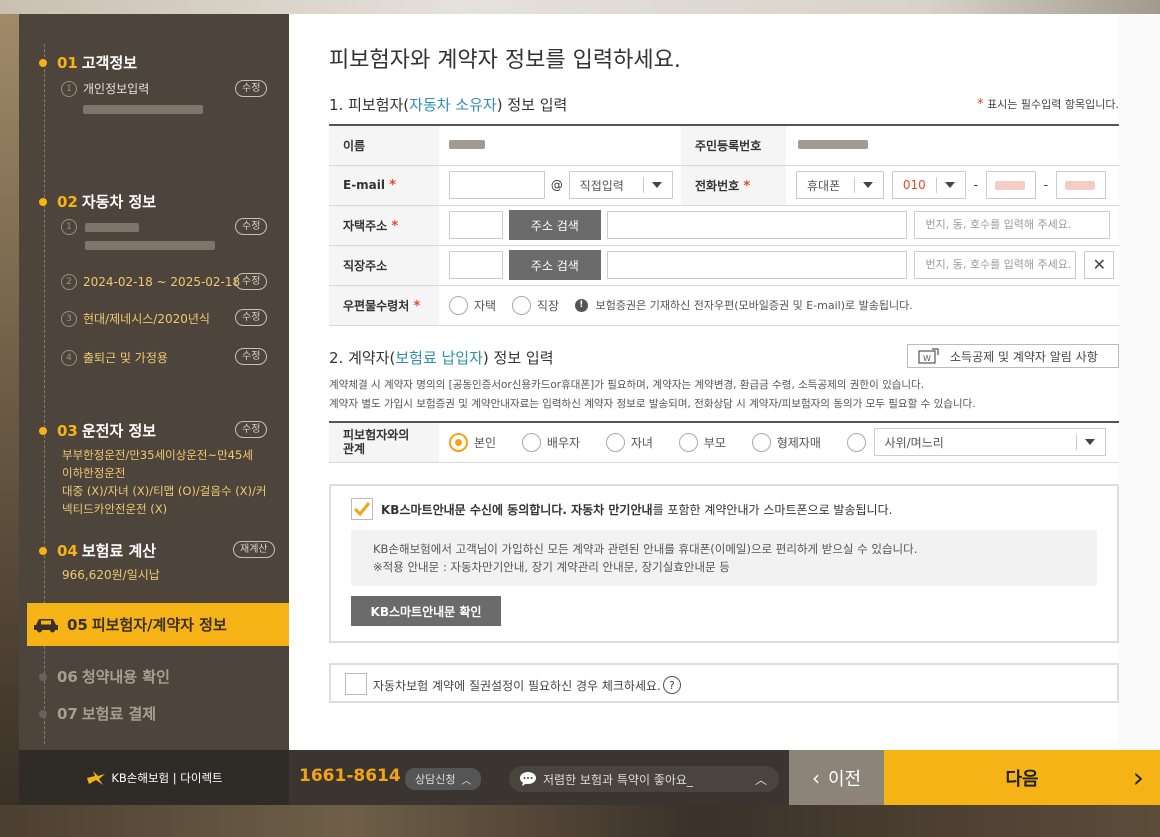 The height and width of the screenshot is (837, 1160). Describe the element at coordinates (995, 265) in the screenshot. I see `work-address-detail-input: 번지, 동, 호수를 입력해 주세요.` at that location.